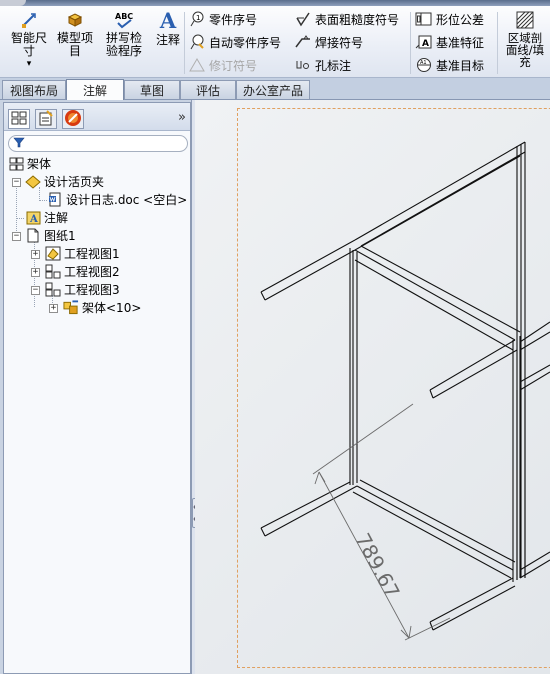 Image resolution: width=550 pixels, height=674 pixels. What do you see at coordinates (357, 19) in the screenshot?
I see `surface-finish-label: 表面粗糙度符号` at bounding box center [357, 19].